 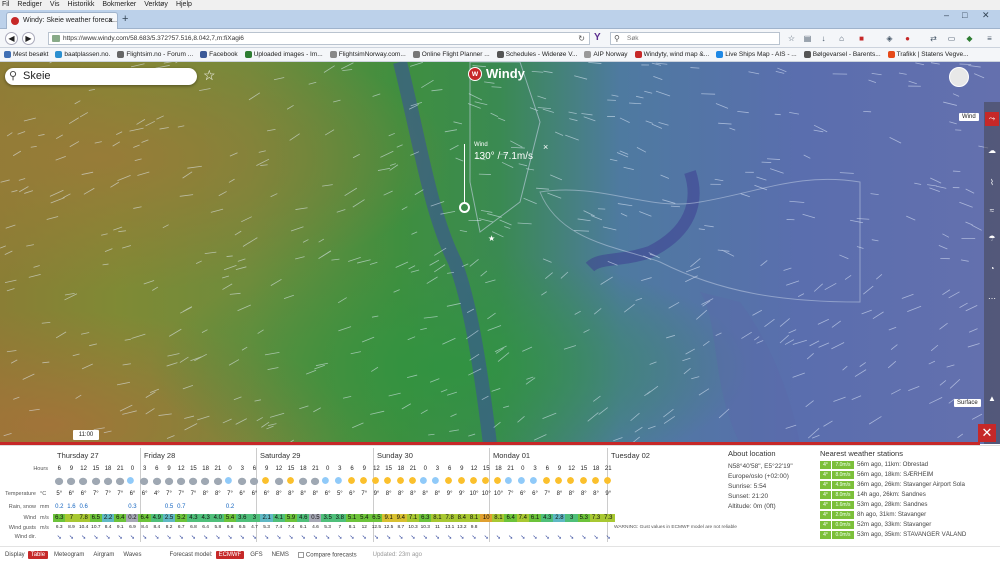 I want to click on table-tab: Table, so click(x=38, y=555).